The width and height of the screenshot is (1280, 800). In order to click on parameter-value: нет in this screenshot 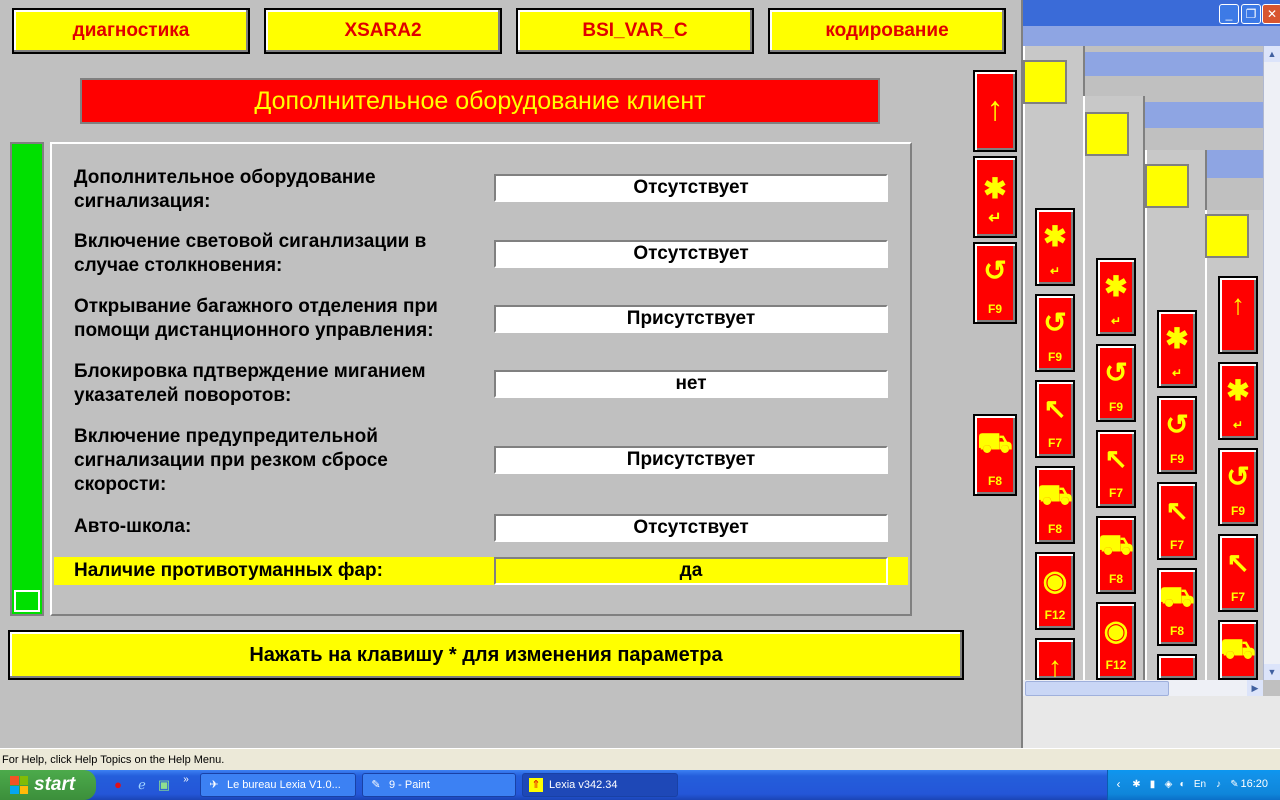, I will do `click(691, 384)`.